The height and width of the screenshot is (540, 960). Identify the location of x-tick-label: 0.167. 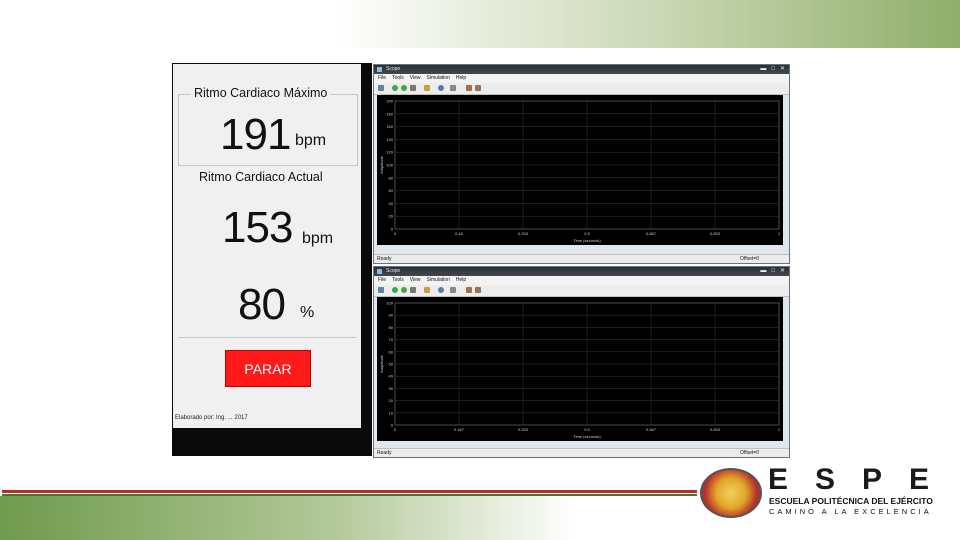
(459, 429).